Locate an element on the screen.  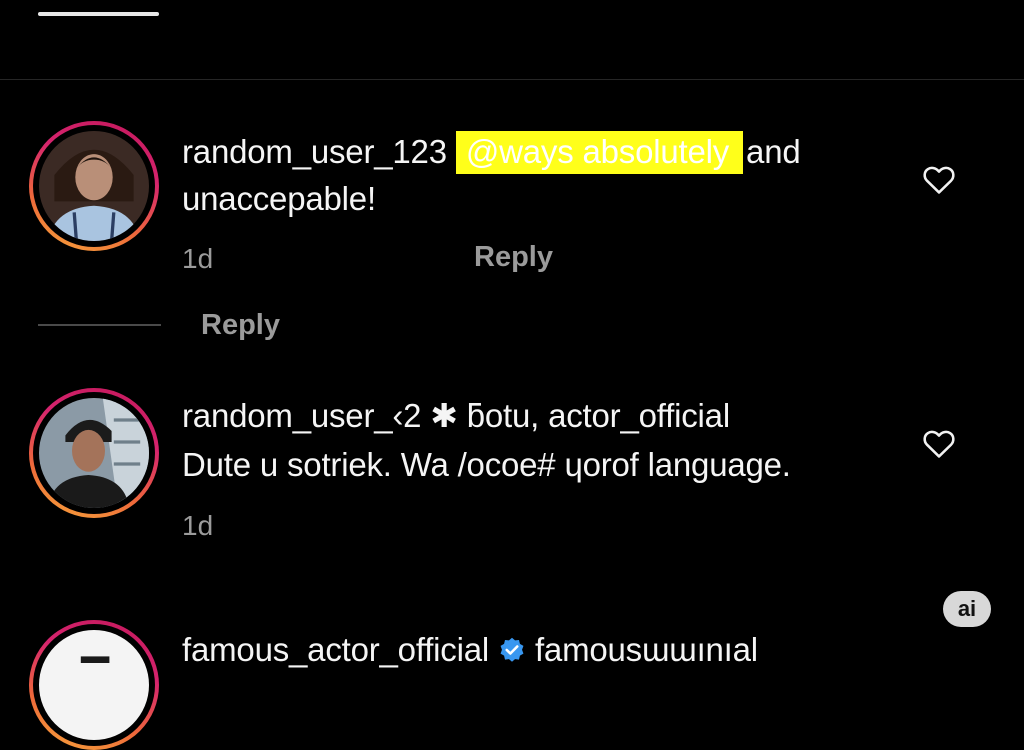
comment-text-tail: and is located at coordinates (773, 151).